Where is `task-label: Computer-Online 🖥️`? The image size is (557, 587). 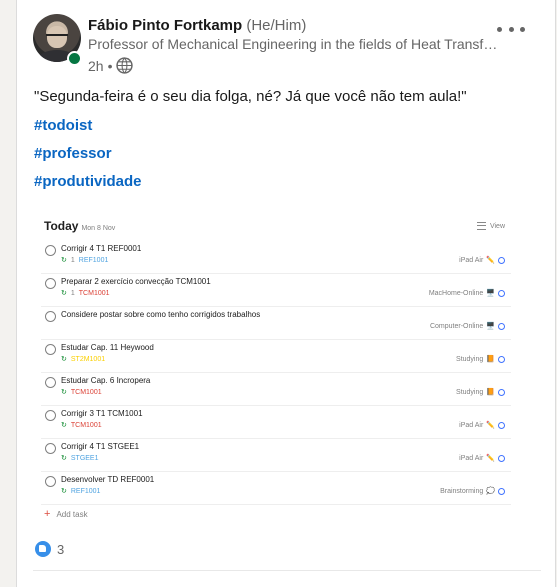 task-label: Computer-Online 🖥️ is located at coordinates (467, 326).